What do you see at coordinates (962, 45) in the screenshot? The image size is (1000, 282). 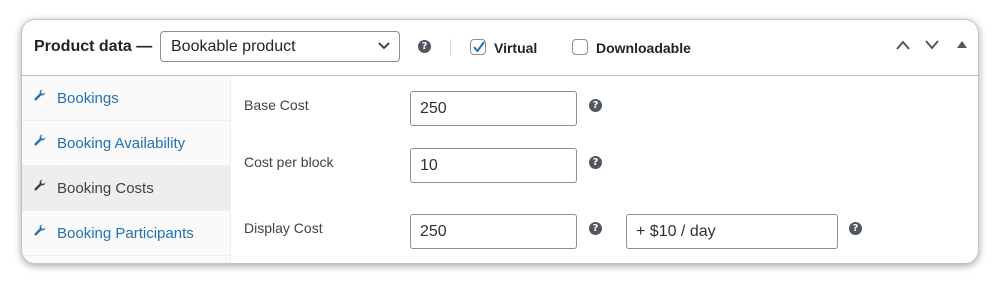 I see `collapse-toggle-icon` at bounding box center [962, 45].